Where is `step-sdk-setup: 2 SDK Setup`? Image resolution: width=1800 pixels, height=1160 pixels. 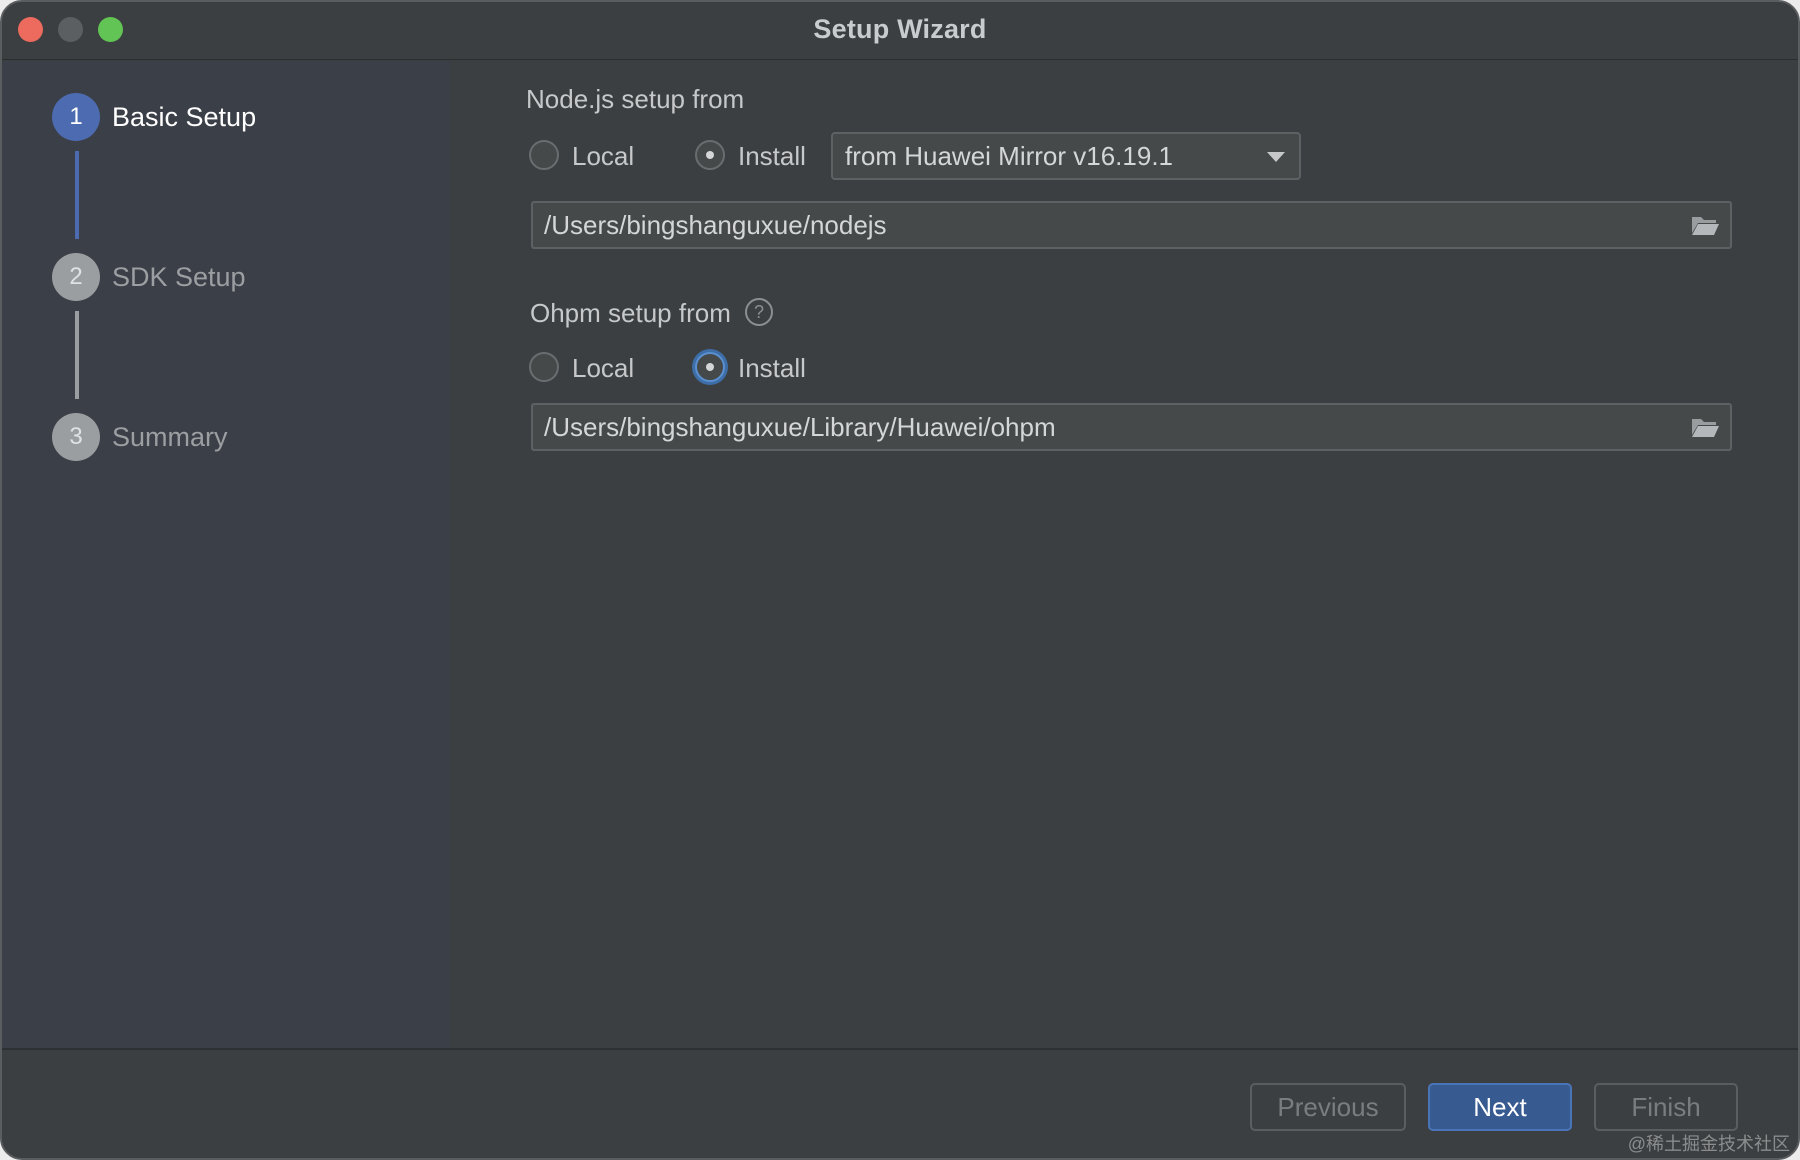 step-sdk-setup: 2 SDK Setup is located at coordinates (149, 277).